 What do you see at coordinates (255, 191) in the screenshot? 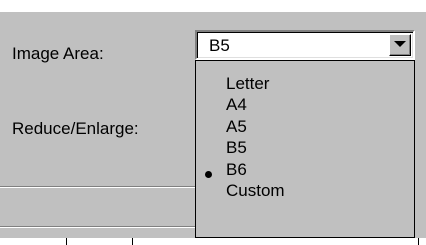
I see `list-item-custom: Custom` at bounding box center [255, 191].